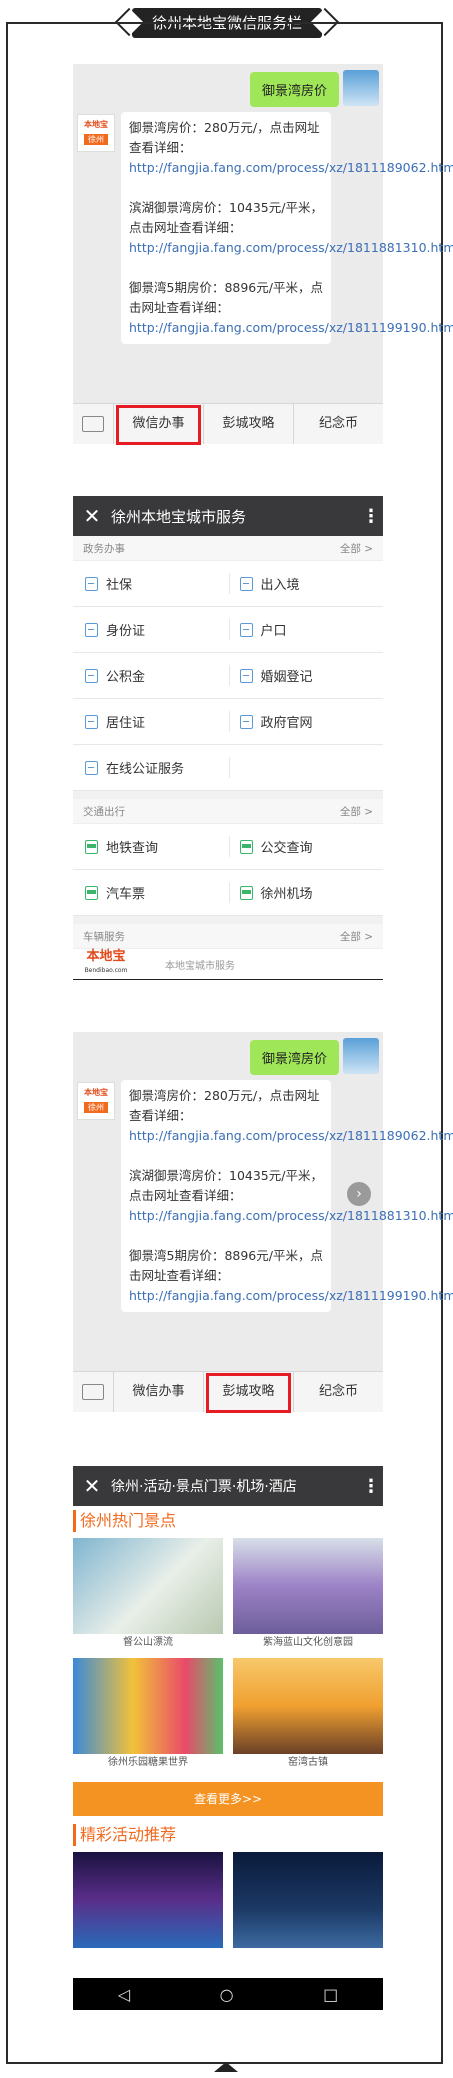 Image resolution: width=453 pixels, height=2078 pixels. I want to click on recent-apps-icon: □, so click(330, 1994).